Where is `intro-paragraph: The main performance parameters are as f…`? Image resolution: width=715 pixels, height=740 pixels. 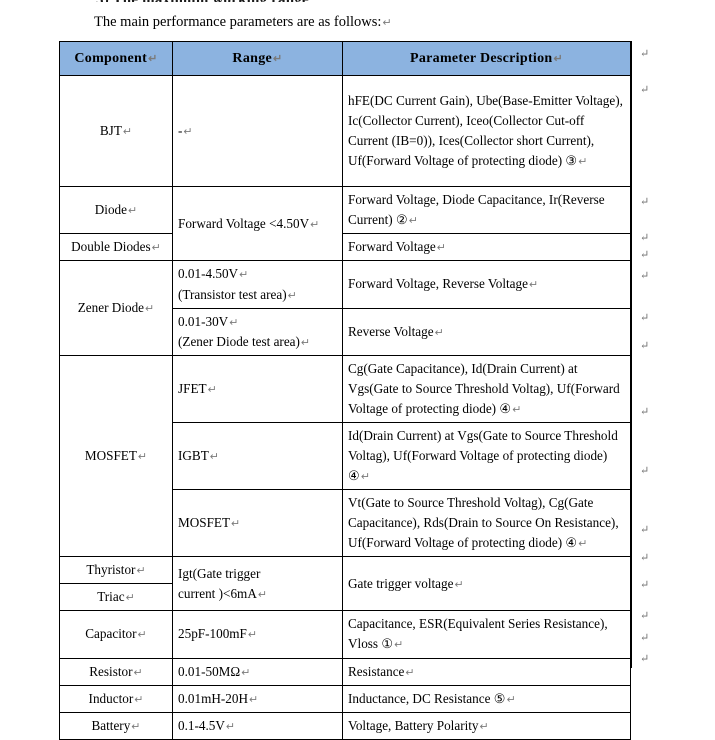
intro-paragraph: The main performance parameters are as f… is located at coordinates (243, 22).